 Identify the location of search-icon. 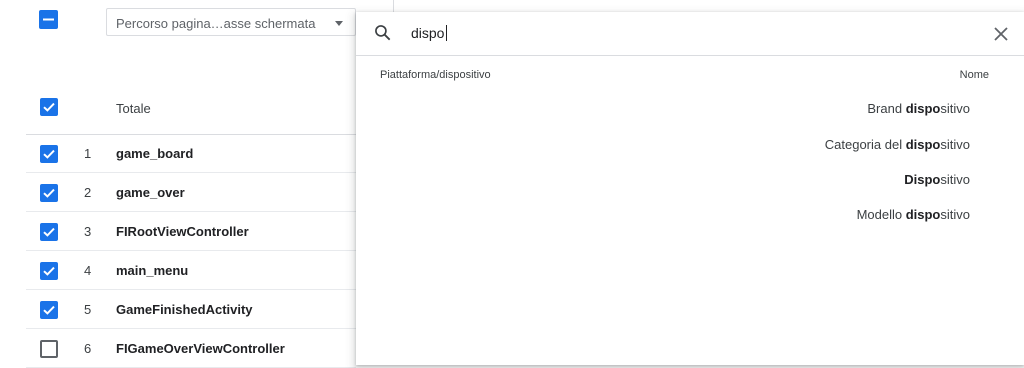
(383, 33).